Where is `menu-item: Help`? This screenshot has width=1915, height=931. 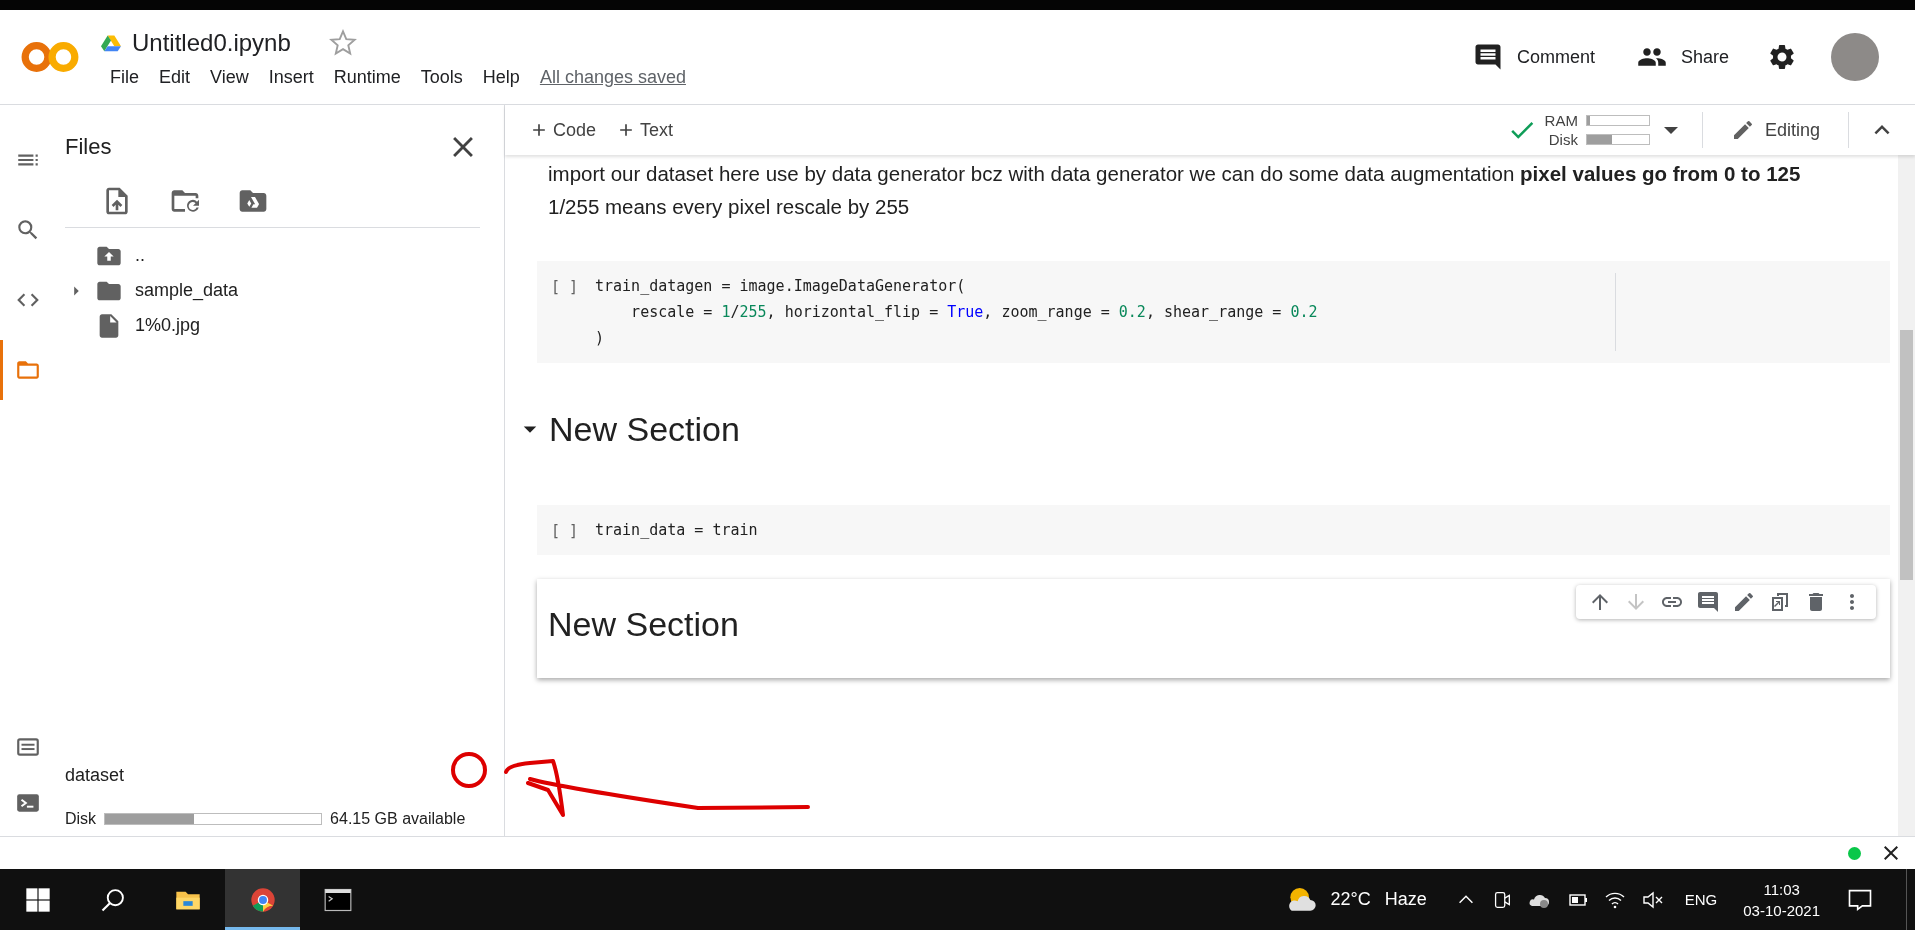
menu-item: Help is located at coordinates (501, 77).